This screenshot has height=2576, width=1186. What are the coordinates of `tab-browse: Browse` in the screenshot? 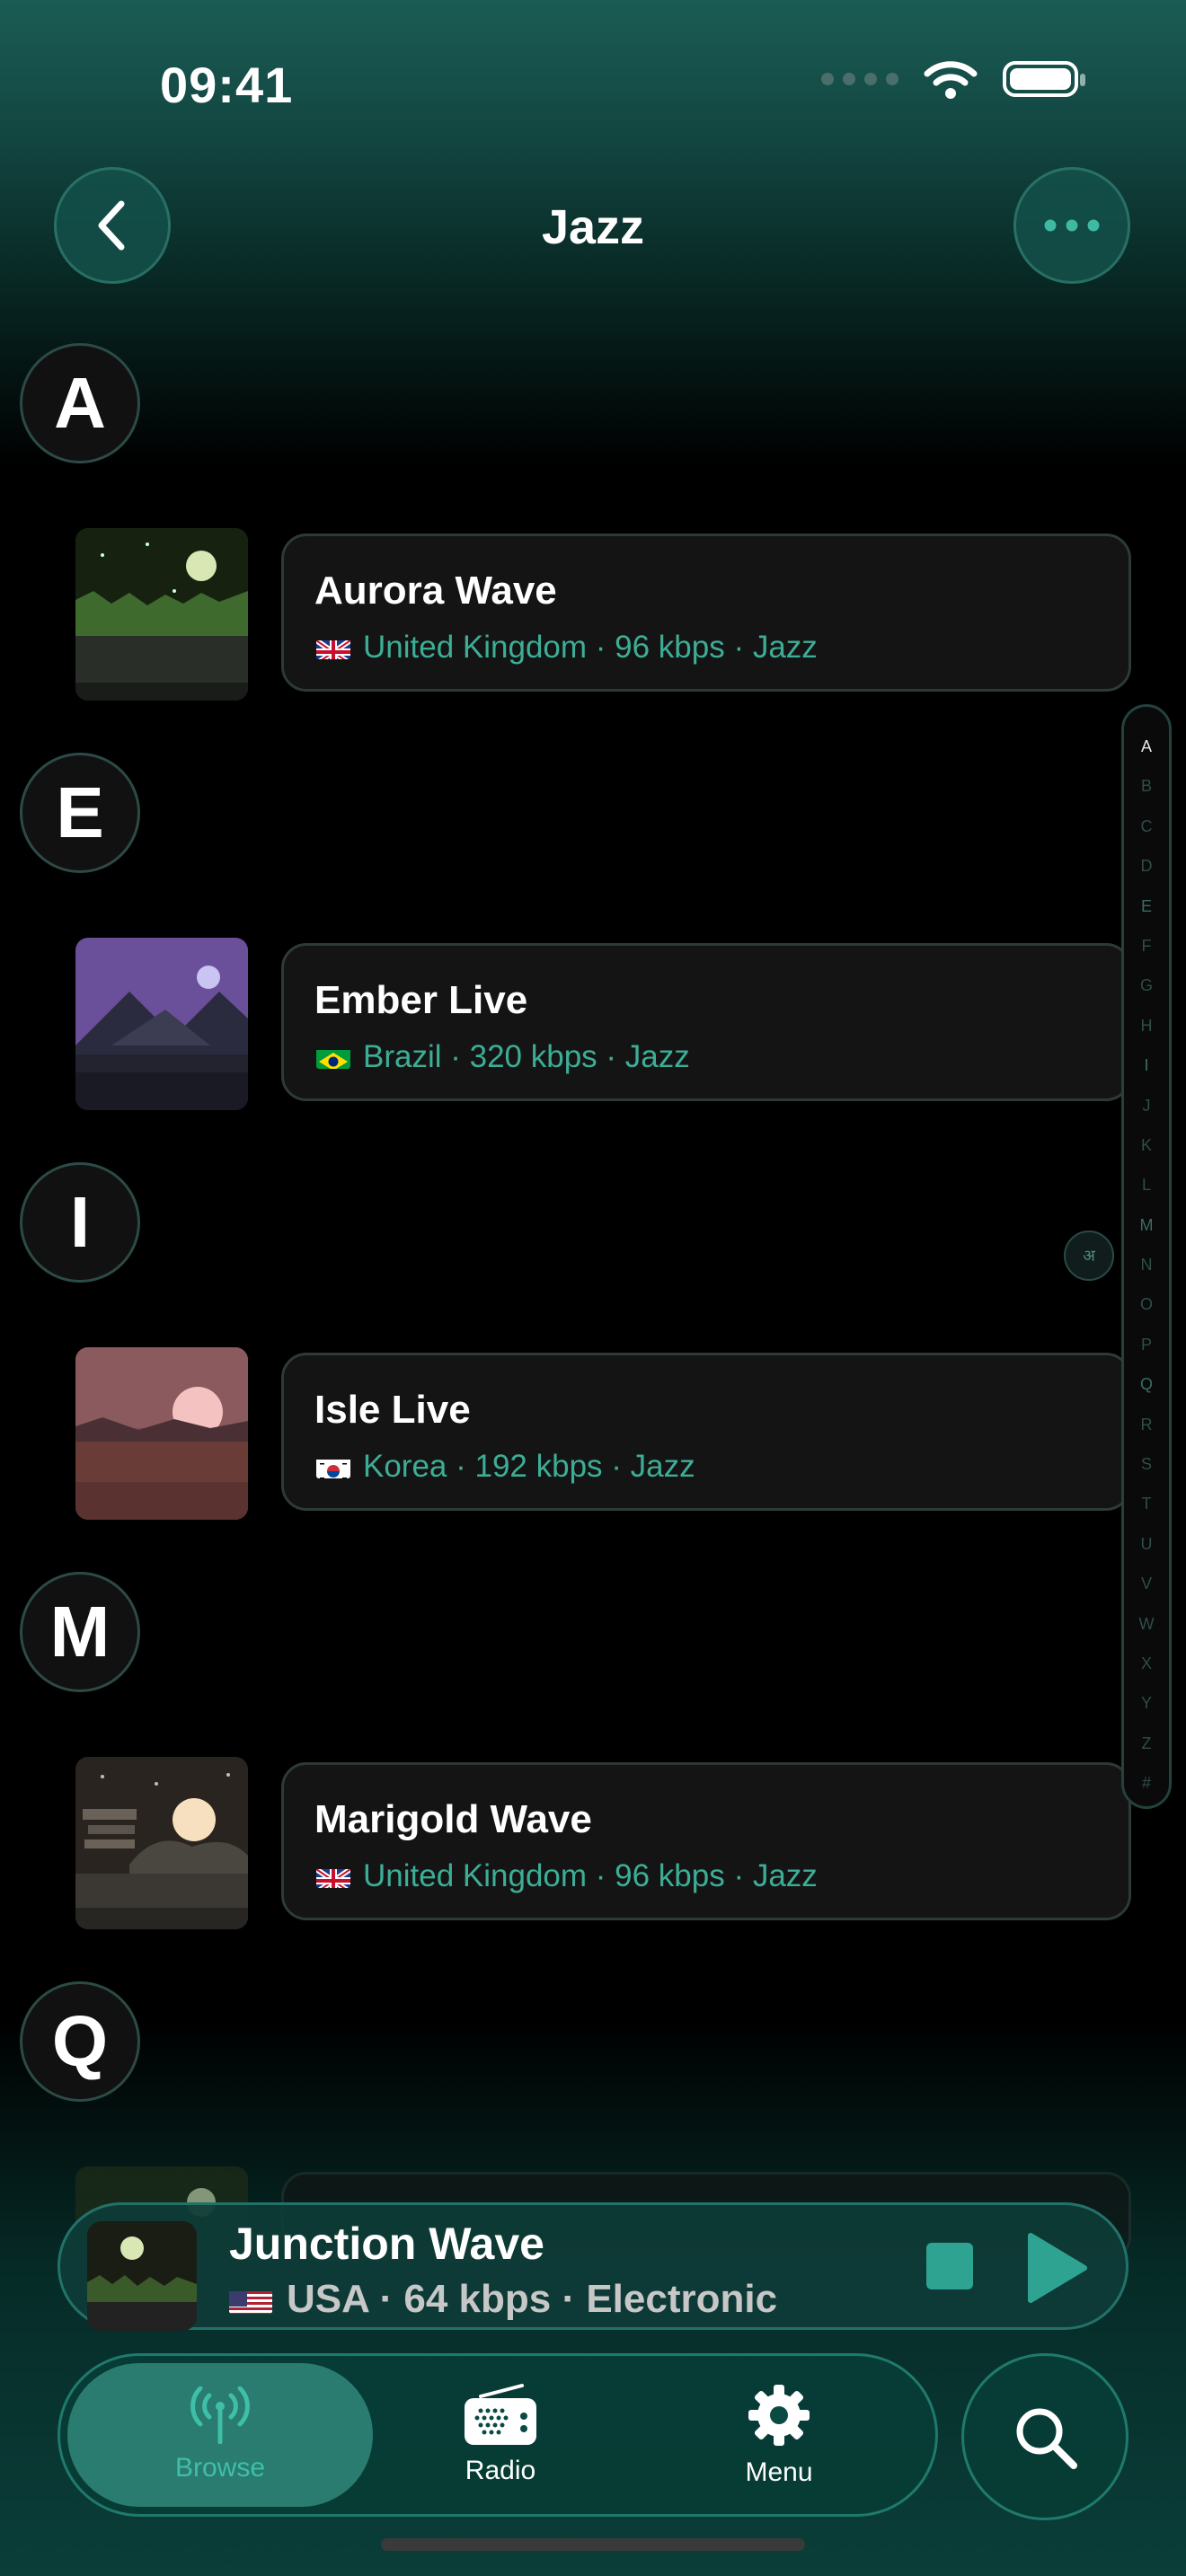 It's located at (220, 2435).